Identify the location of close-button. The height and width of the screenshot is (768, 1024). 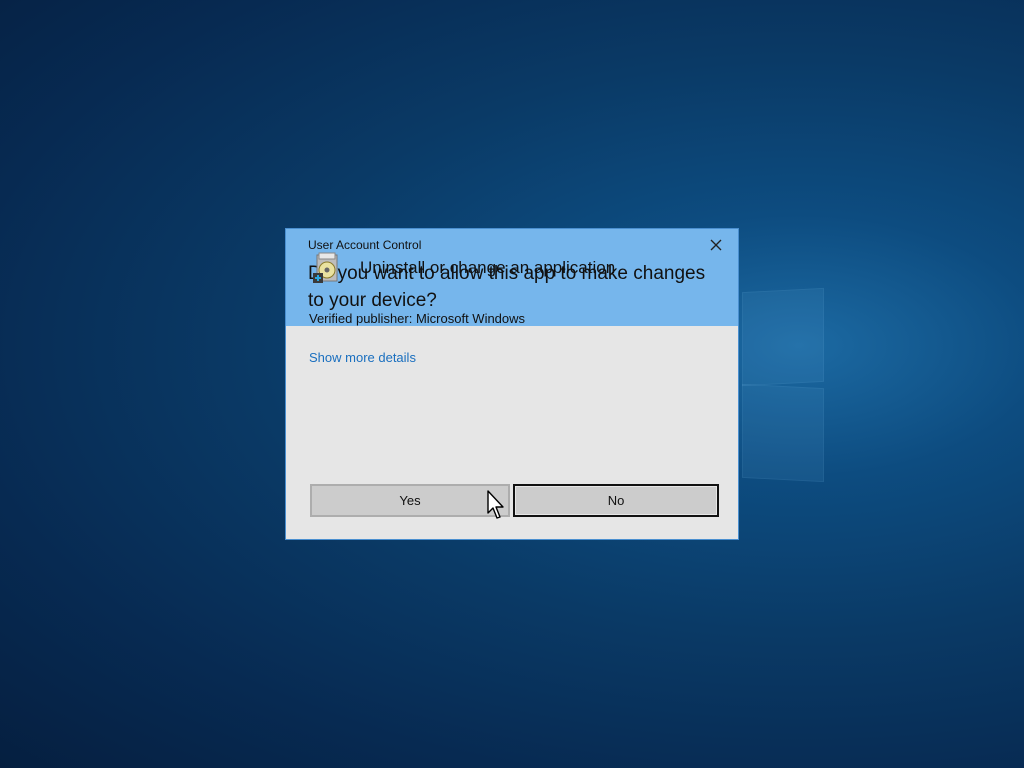
(716, 245).